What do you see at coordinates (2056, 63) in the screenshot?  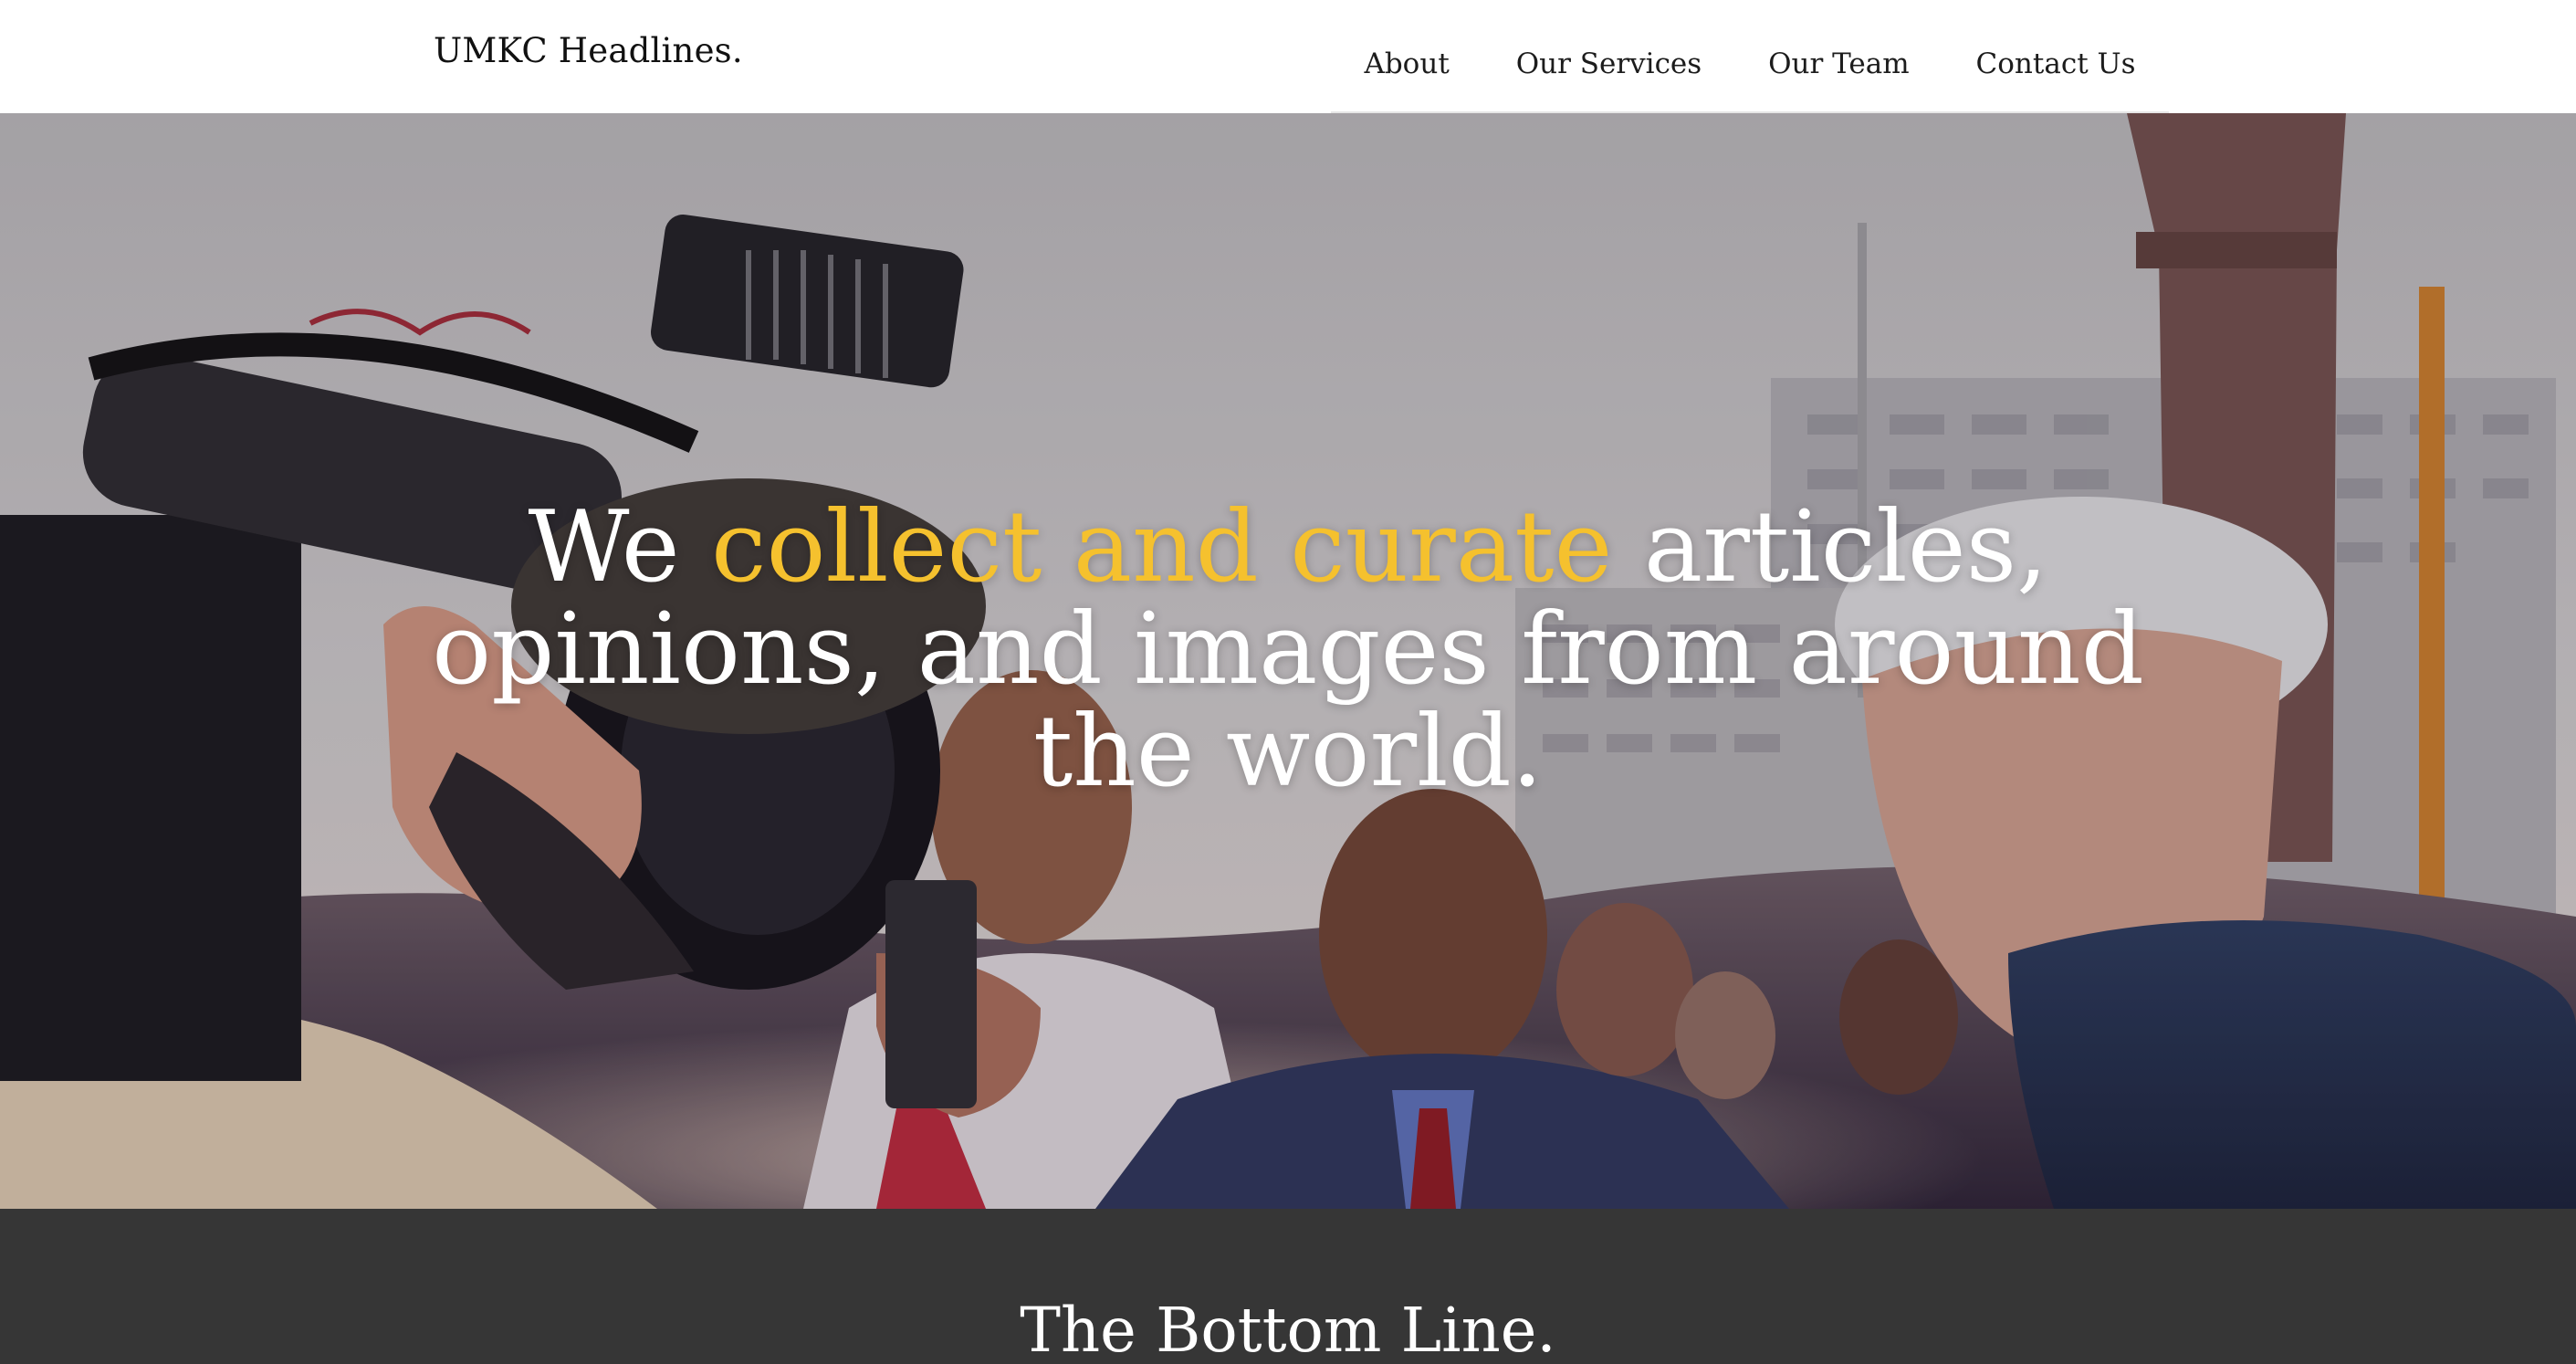 I see `nav-link-contact-us: Contact Us` at bounding box center [2056, 63].